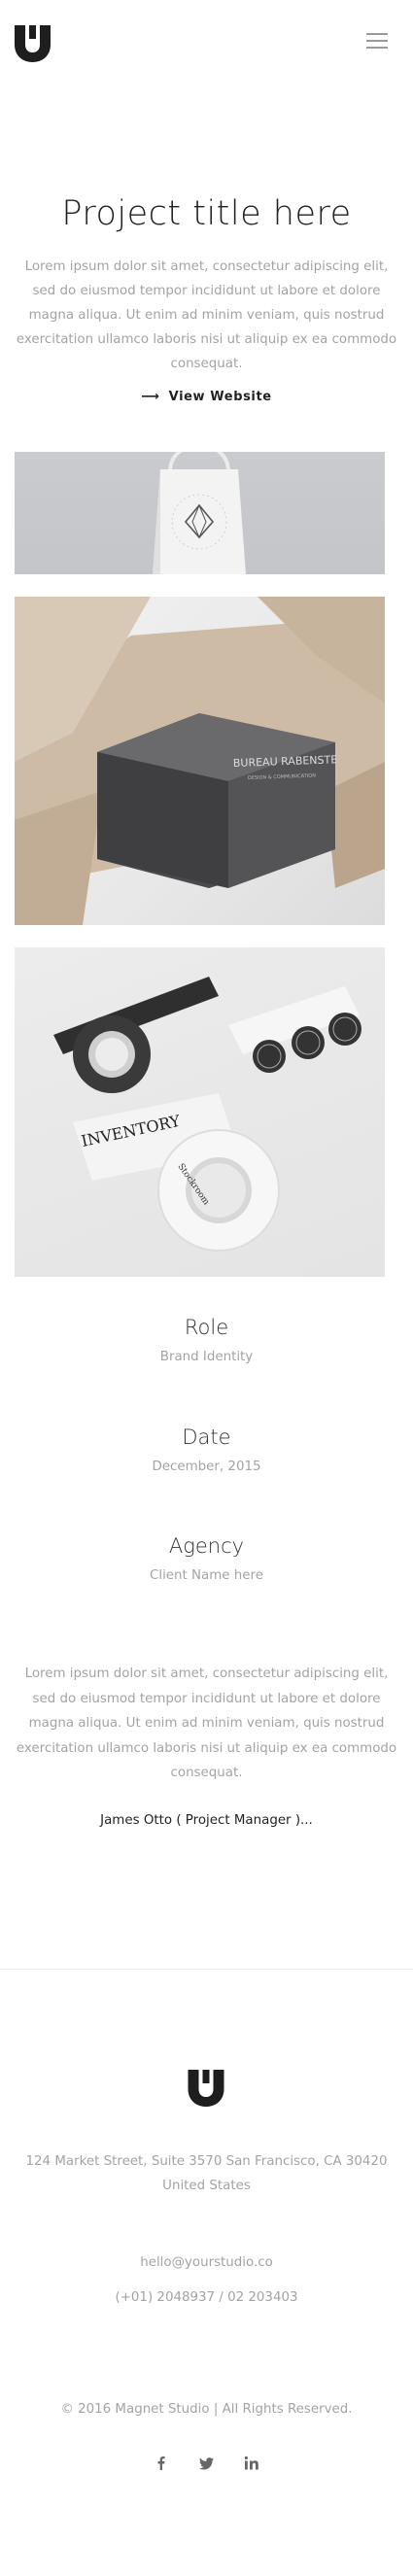 The height and width of the screenshot is (2576, 413). I want to click on view-website-label: View Website, so click(220, 397).